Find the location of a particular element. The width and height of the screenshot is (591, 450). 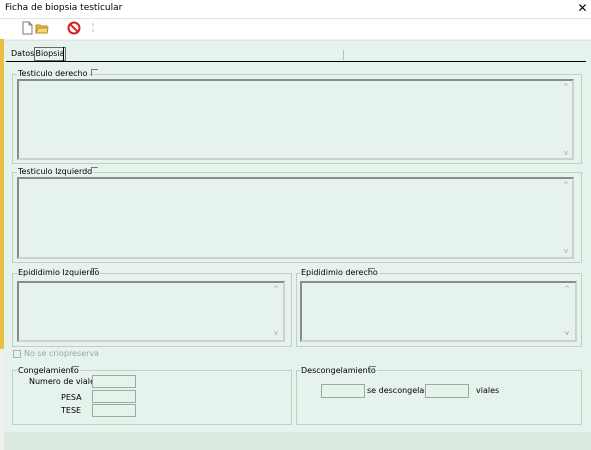

congelamiento-checkbox is located at coordinates (75, 369).